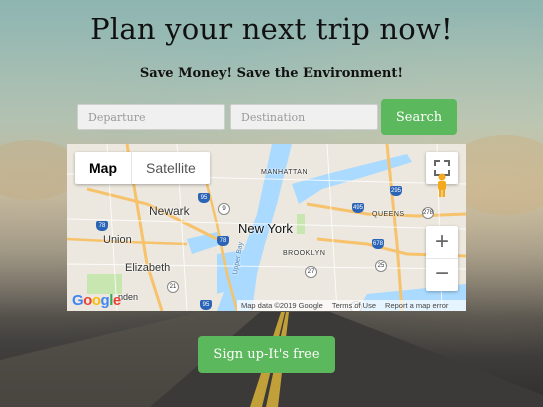 The width and height of the screenshot is (543, 407). Describe the element at coordinates (103, 168) in the screenshot. I see `map-type-map: Map` at that location.